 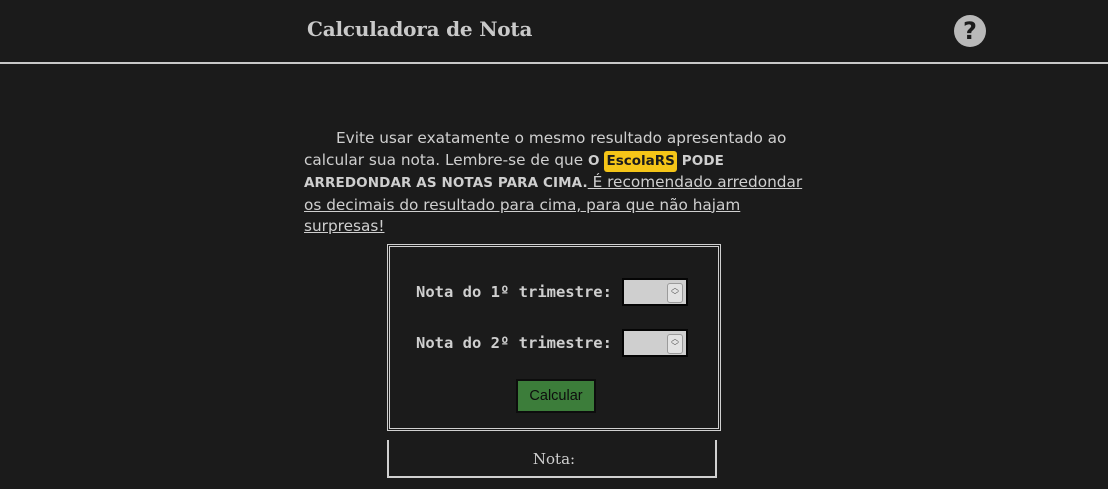 I want to click on app-header: Calculadora de Nota ?, so click(x=554, y=32).